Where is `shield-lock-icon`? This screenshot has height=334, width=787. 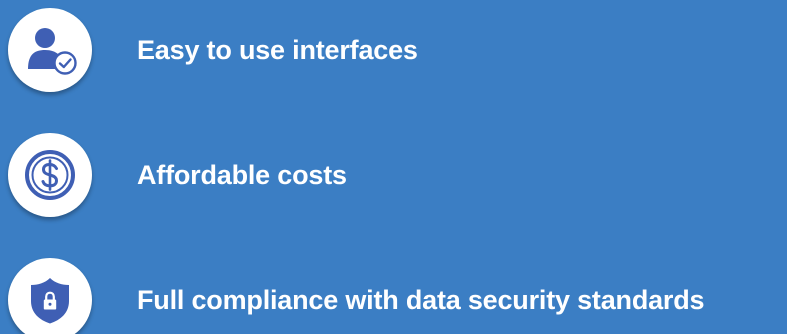 shield-lock-icon is located at coordinates (50, 301).